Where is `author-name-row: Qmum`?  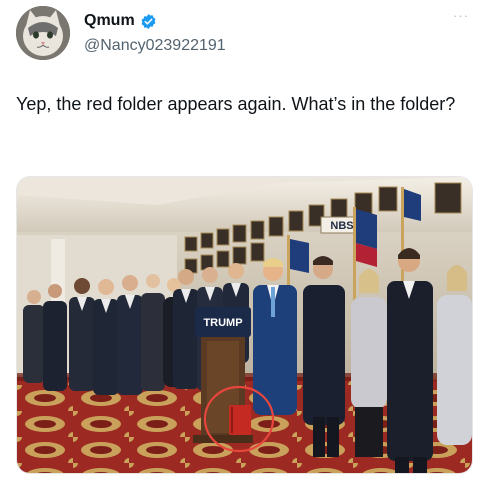 author-name-row: Qmum is located at coordinates (120, 21).